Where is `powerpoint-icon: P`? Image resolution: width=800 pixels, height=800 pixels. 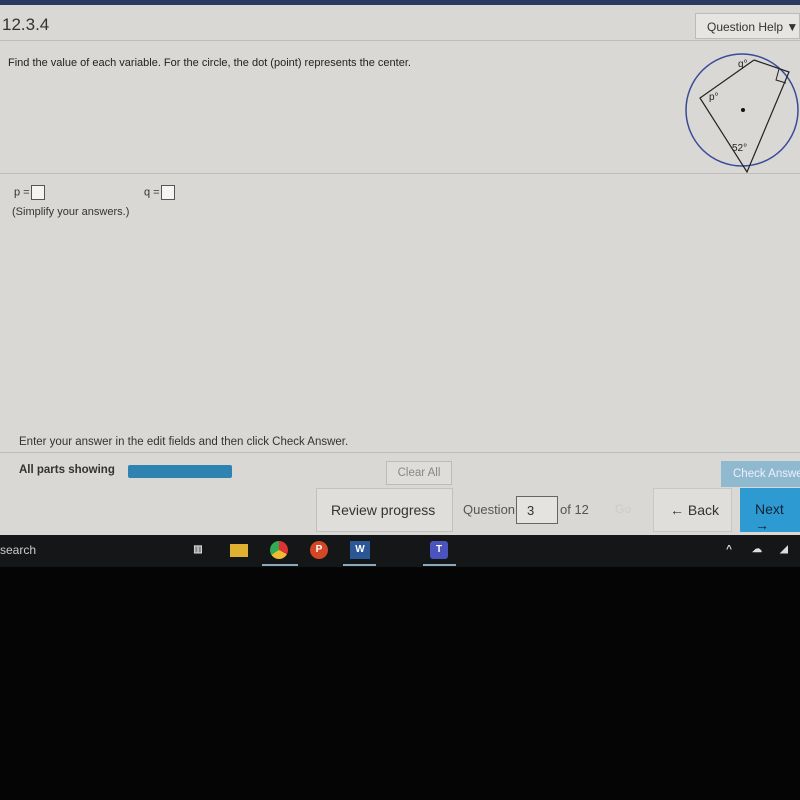 powerpoint-icon: P is located at coordinates (319, 550).